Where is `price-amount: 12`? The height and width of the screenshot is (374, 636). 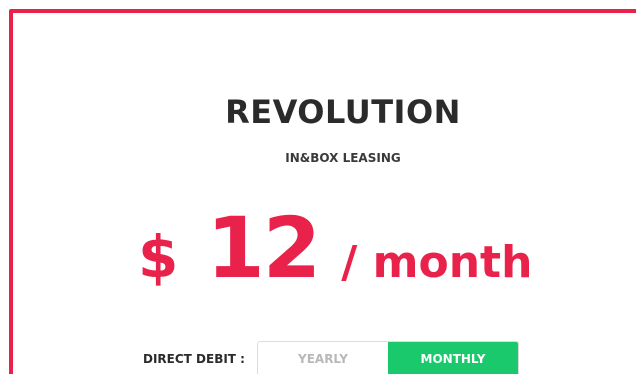
price-amount: 12 is located at coordinates (263, 248).